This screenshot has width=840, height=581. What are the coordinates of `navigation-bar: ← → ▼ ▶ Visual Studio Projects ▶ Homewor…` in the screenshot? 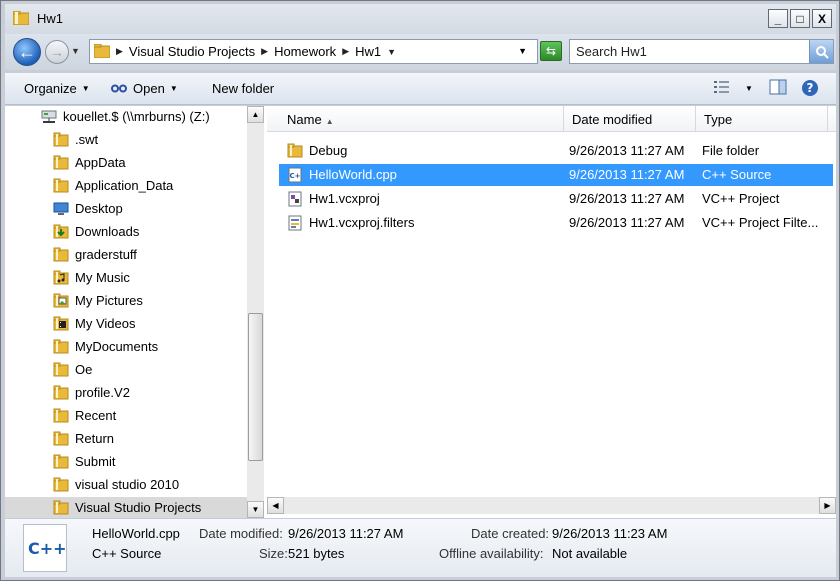 It's located at (420, 52).